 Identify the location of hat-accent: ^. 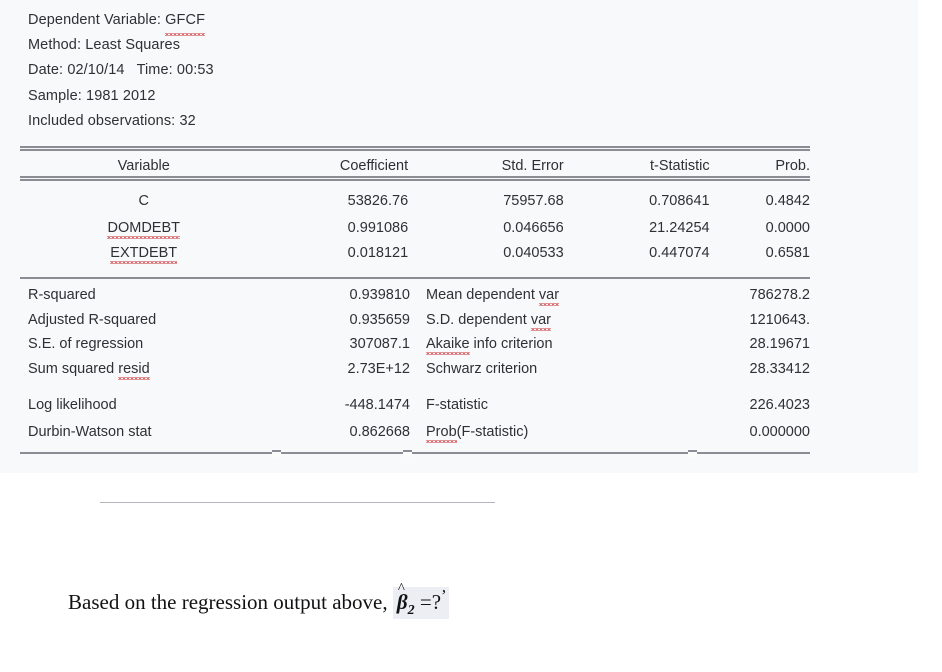
(401, 589).